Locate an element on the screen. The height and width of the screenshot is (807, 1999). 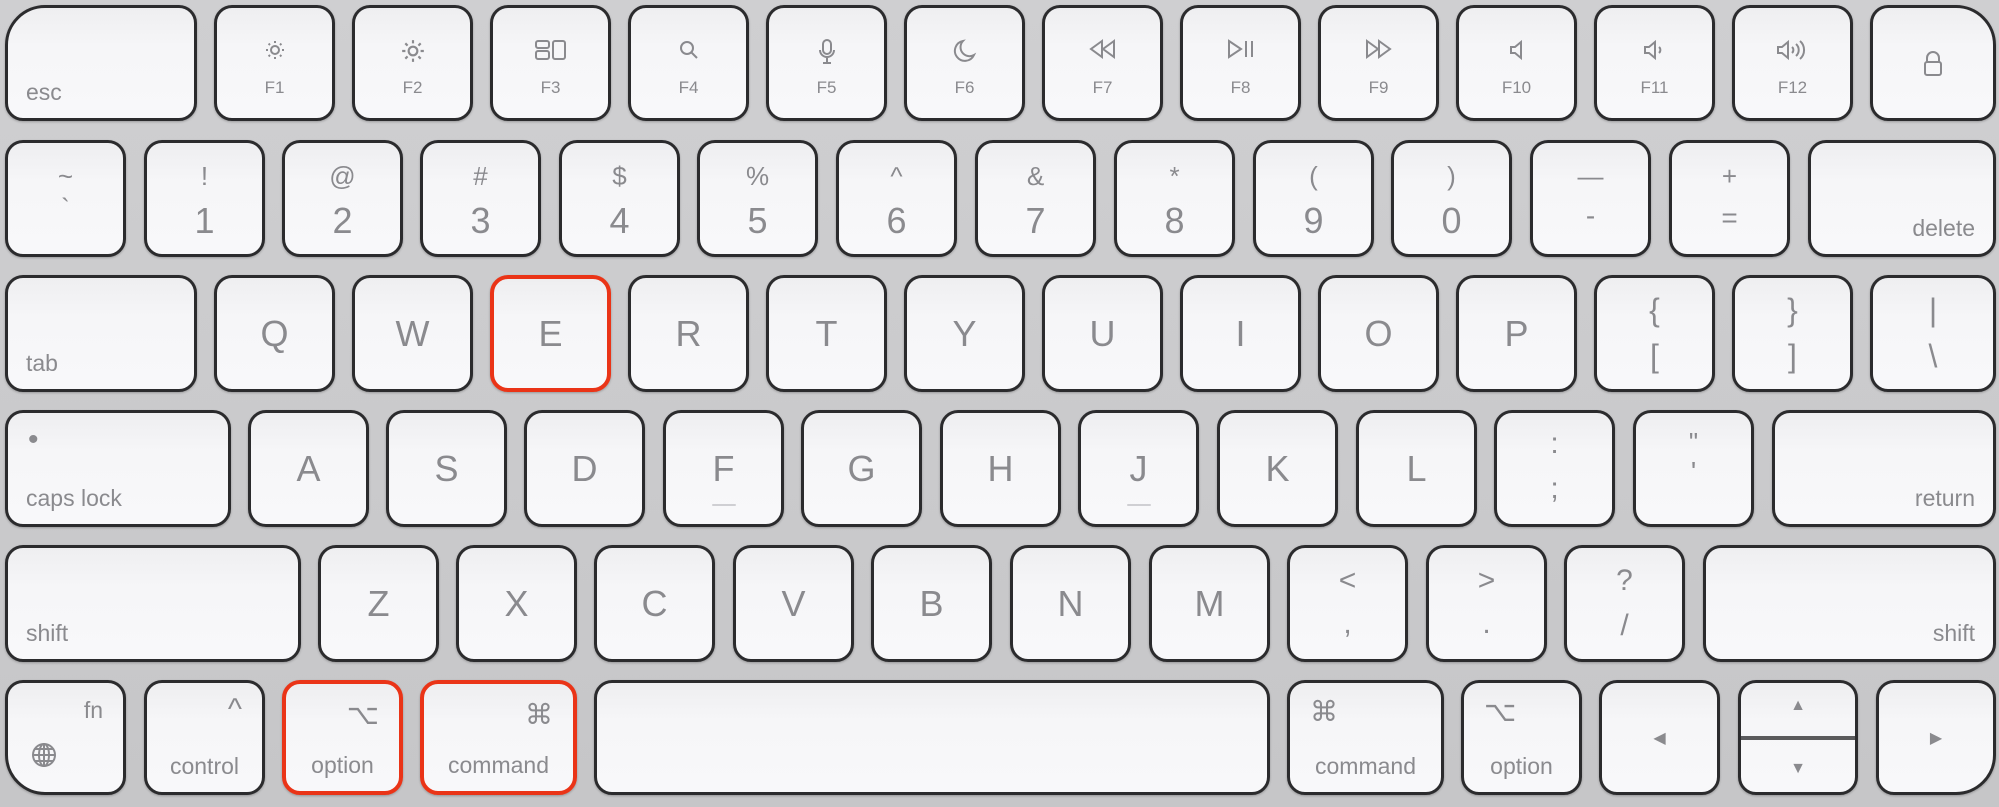
key-l: L is located at coordinates (1416, 468).